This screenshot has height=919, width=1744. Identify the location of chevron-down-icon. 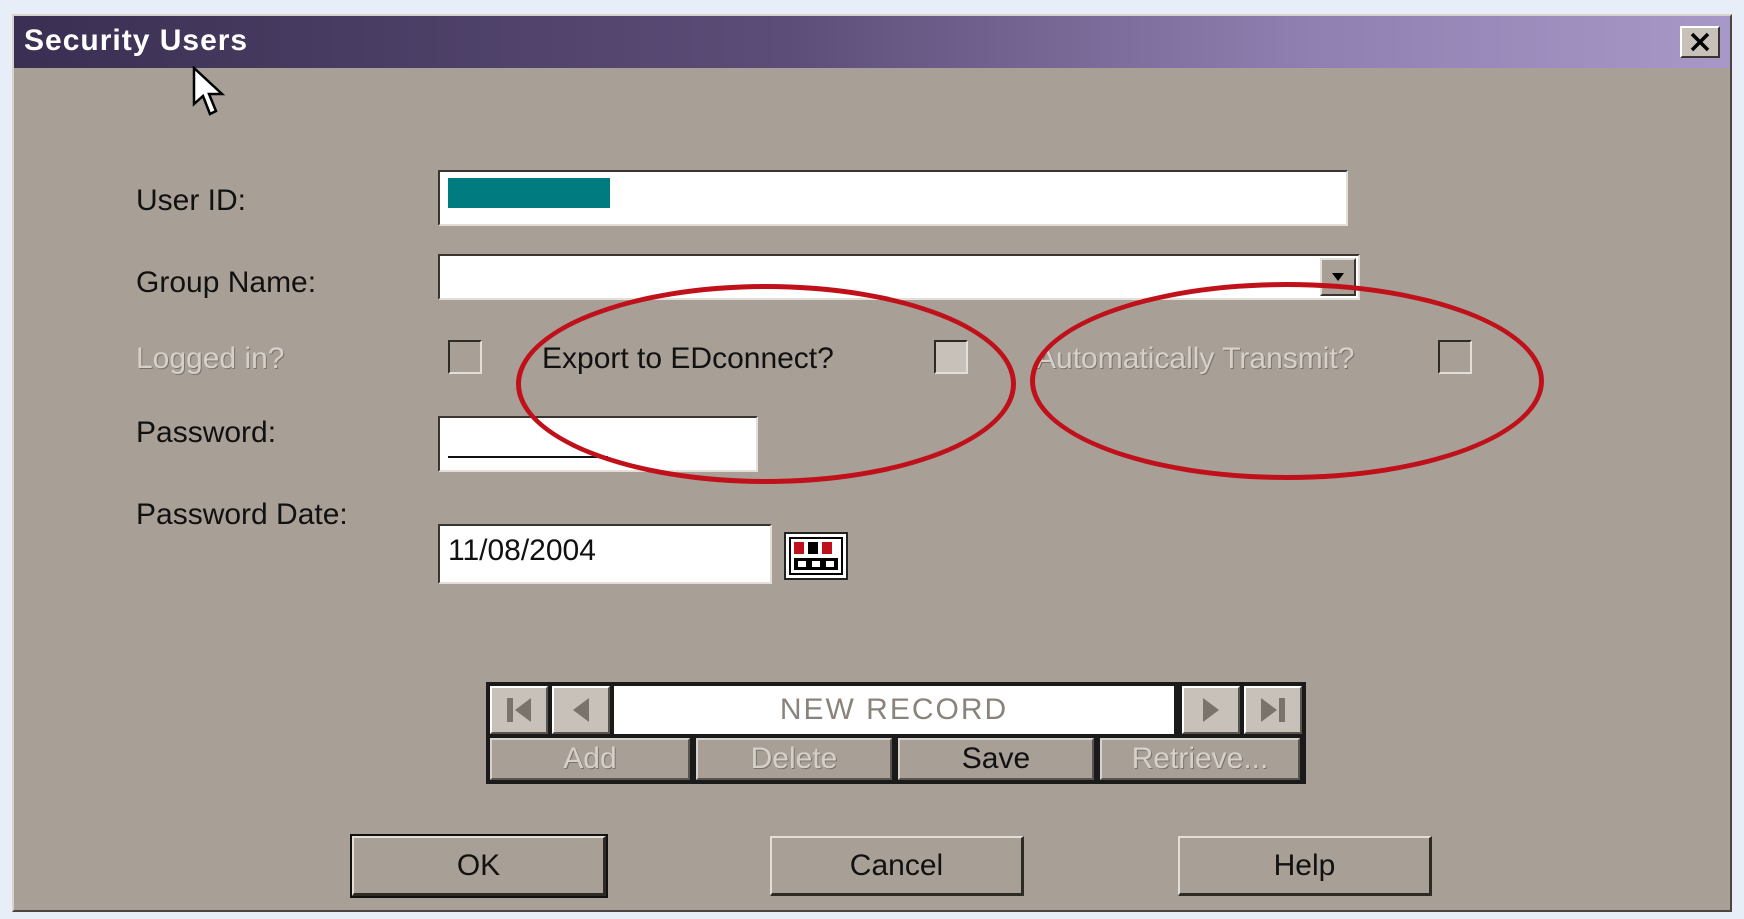
(1338, 277).